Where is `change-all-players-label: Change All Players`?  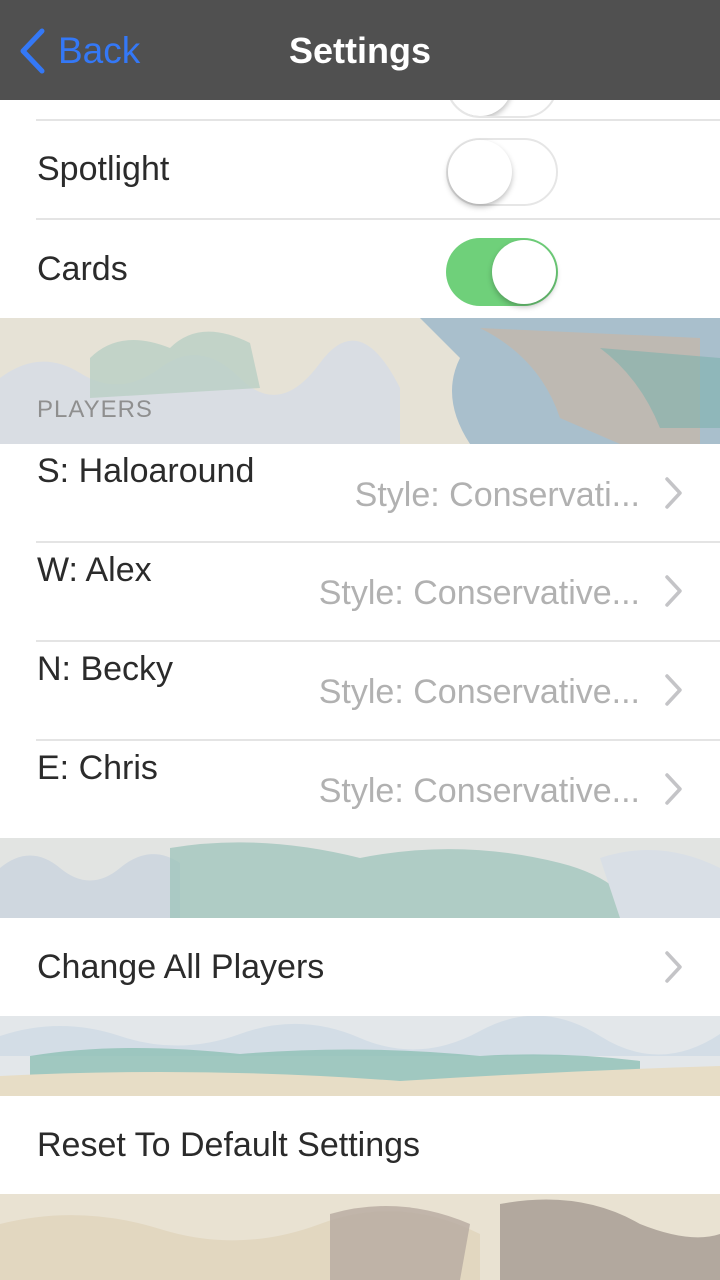 change-all-players-label: Change All Players is located at coordinates (181, 967).